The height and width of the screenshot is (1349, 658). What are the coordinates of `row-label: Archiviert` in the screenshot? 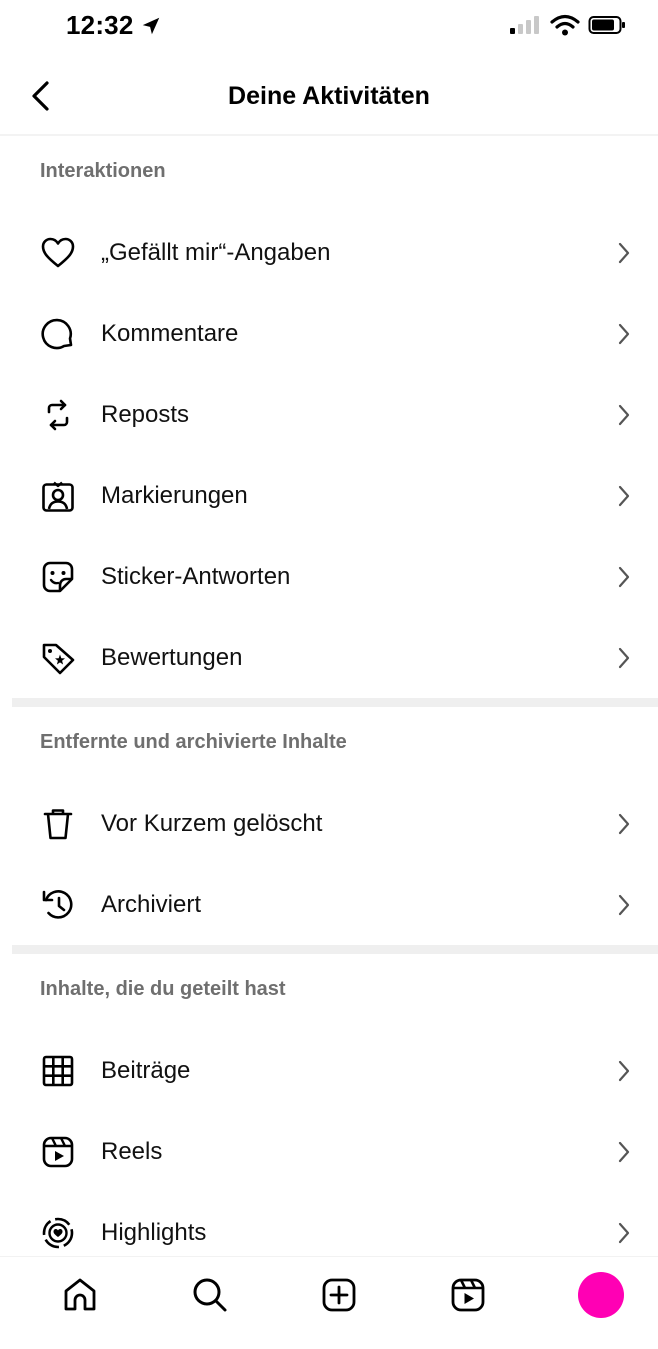 It's located at (151, 904).